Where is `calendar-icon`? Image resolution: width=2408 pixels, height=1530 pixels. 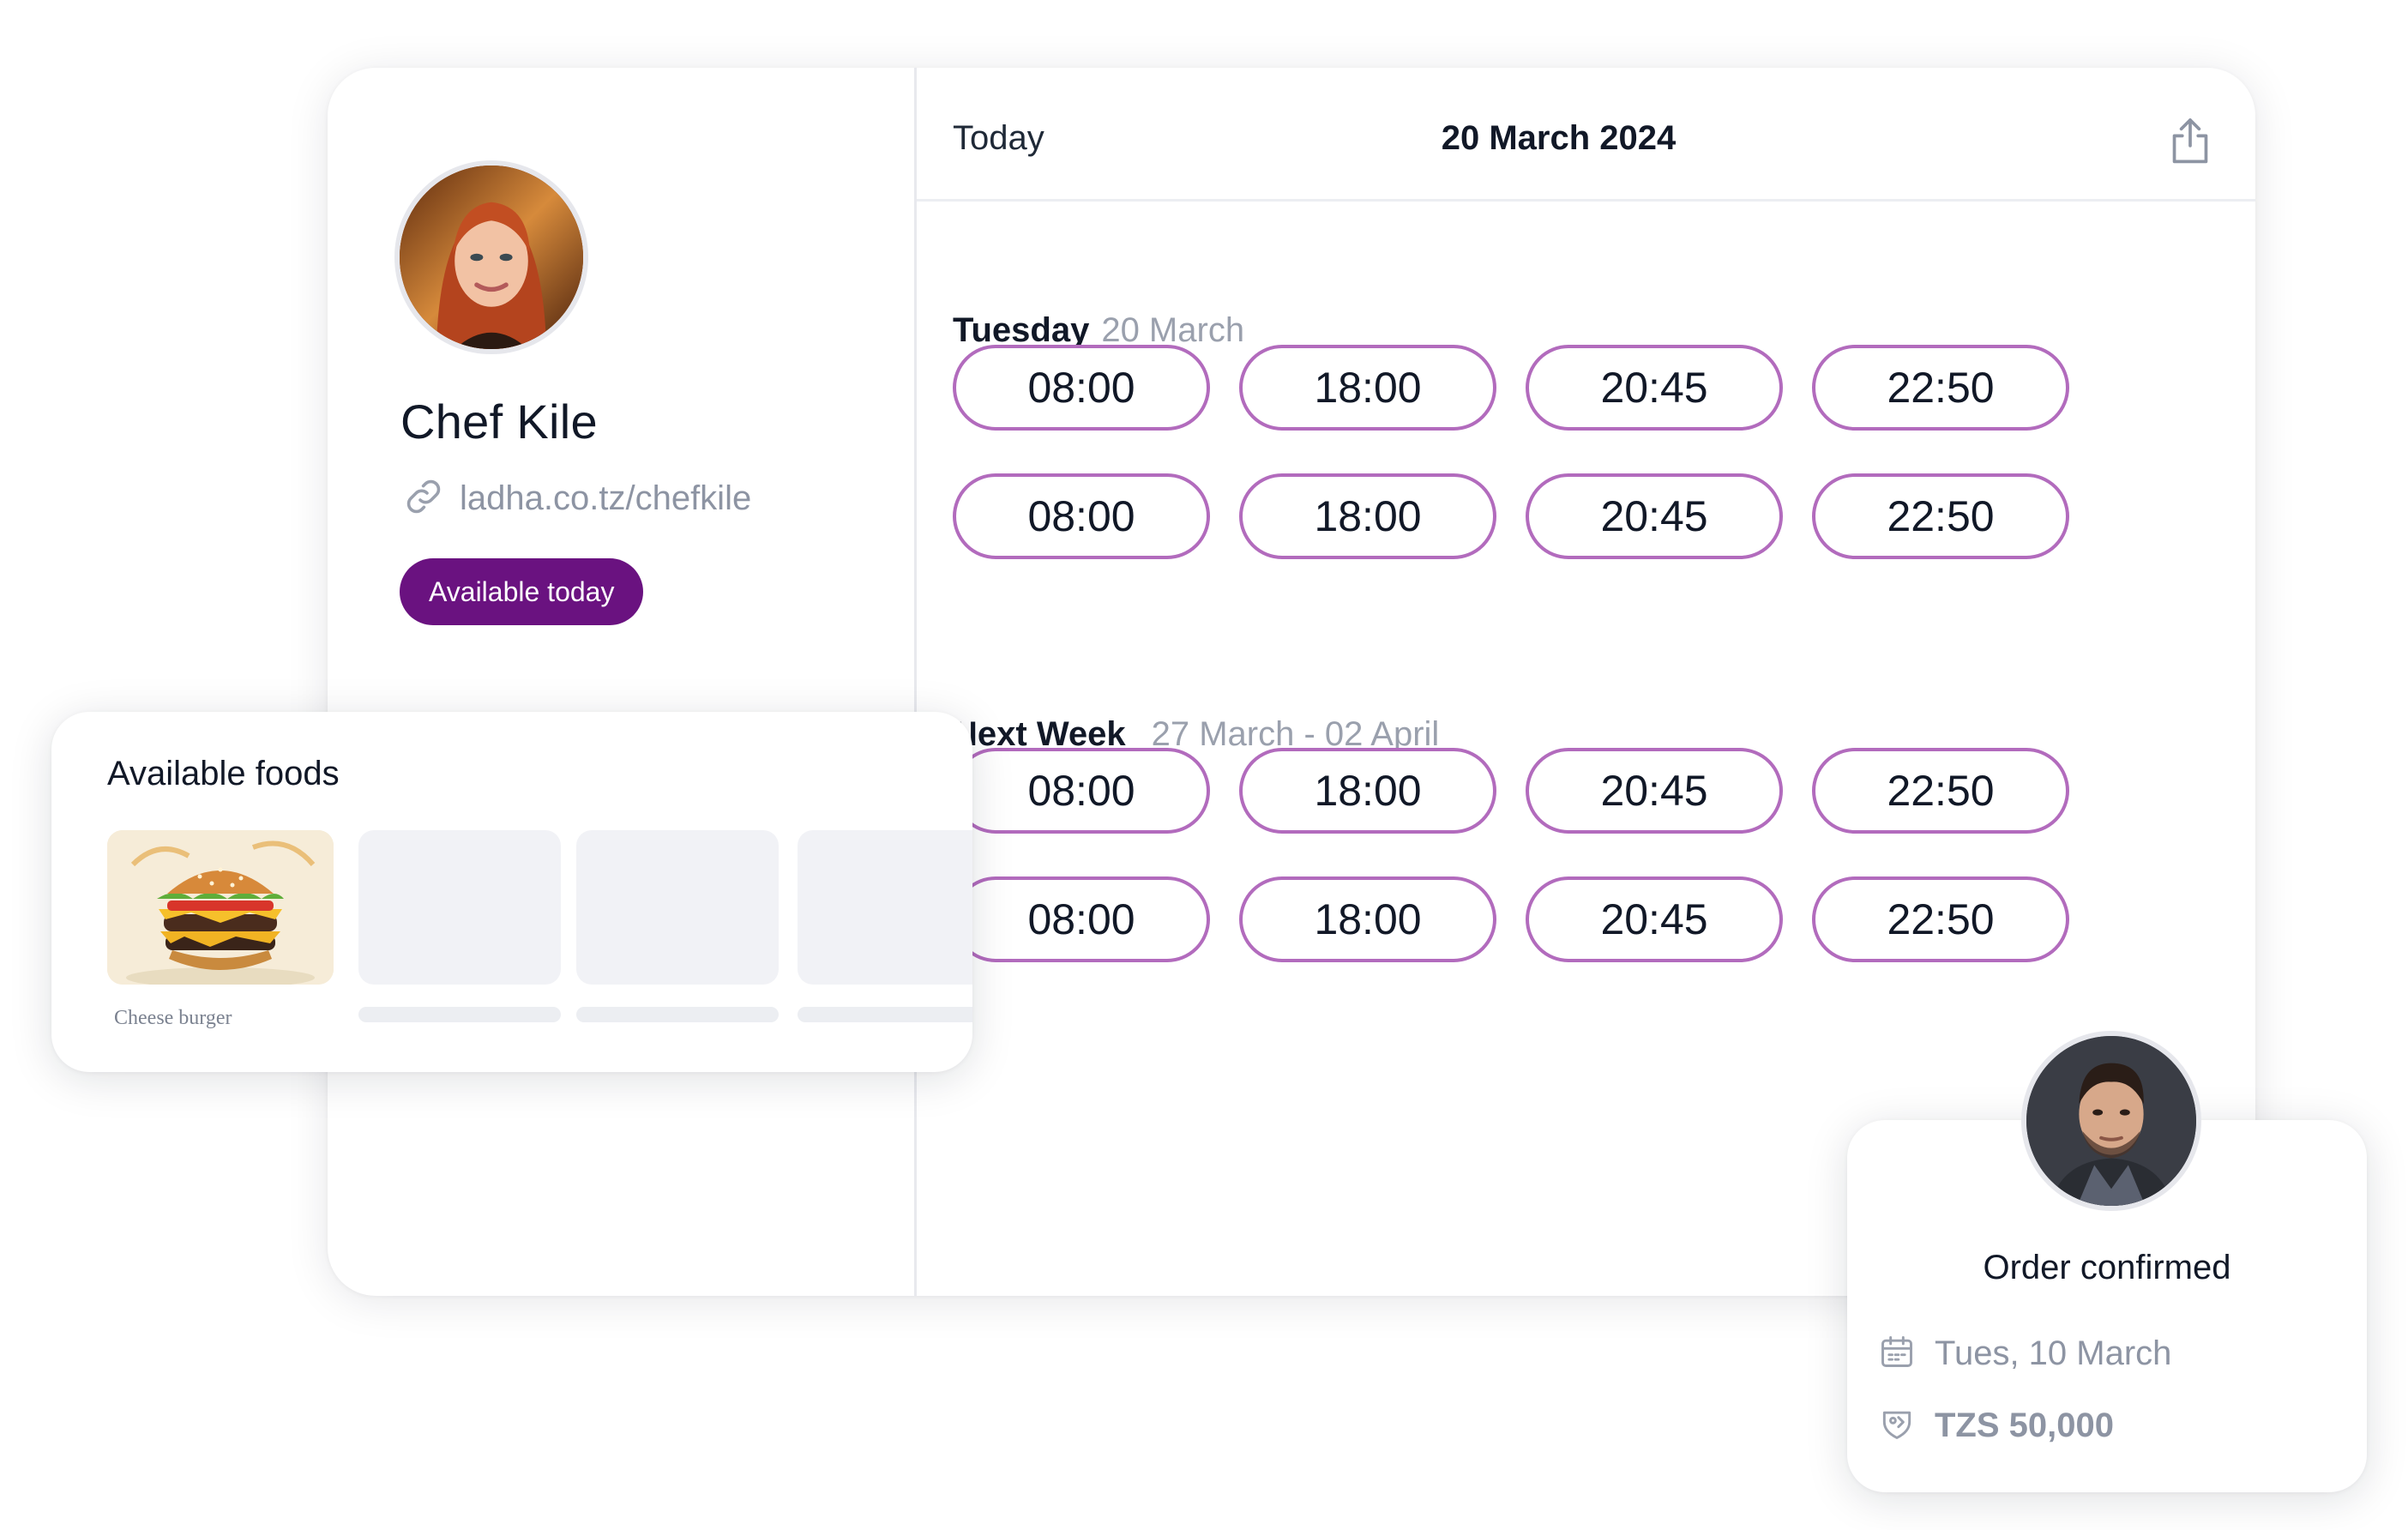
calendar-icon is located at coordinates (1897, 1354).